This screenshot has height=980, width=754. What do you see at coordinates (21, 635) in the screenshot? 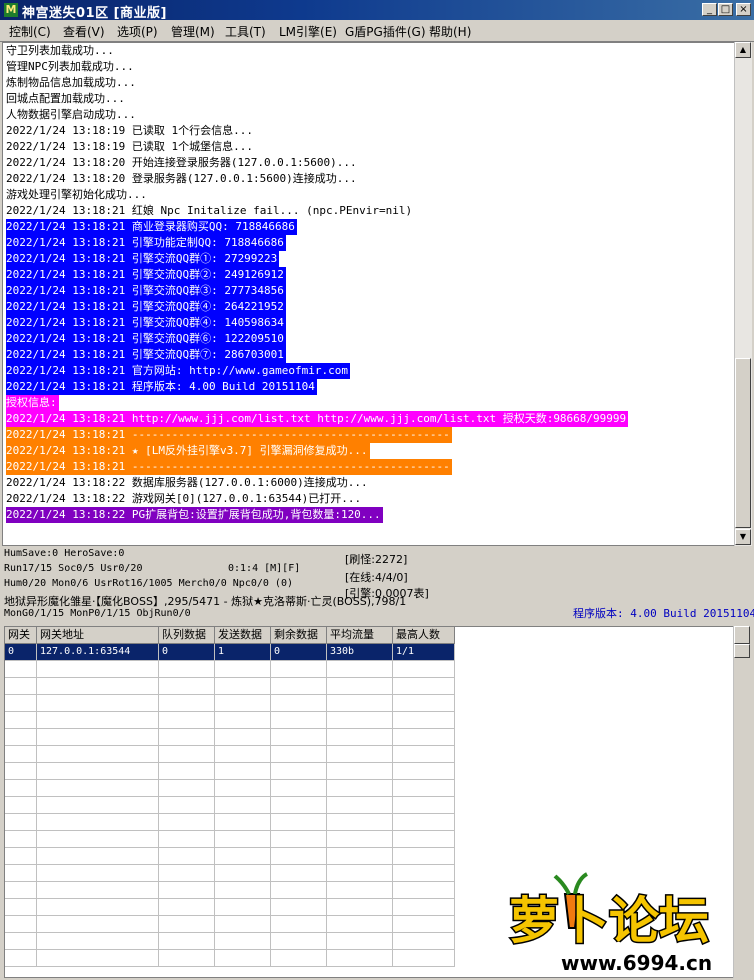
I see `grid-header-0: 网关` at bounding box center [21, 635].